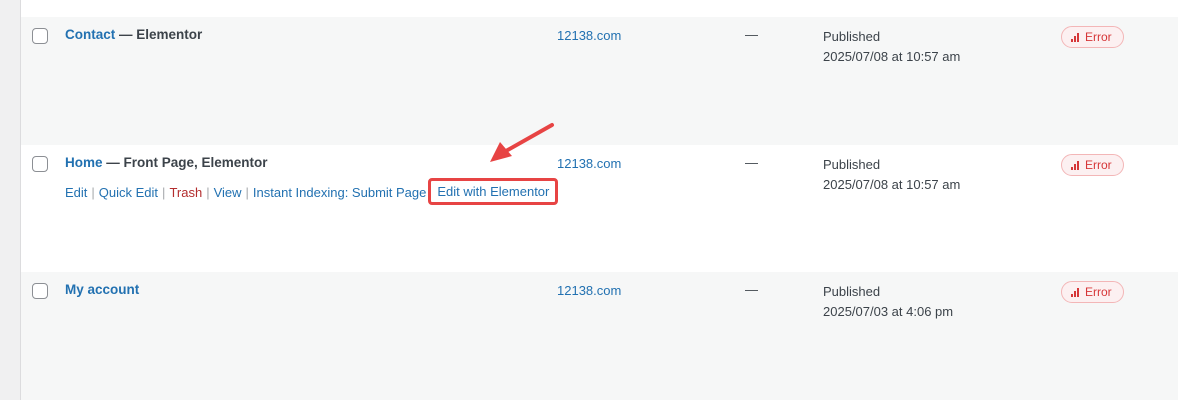 The width and height of the screenshot is (1178, 400). What do you see at coordinates (128, 192) in the screenshot?
I see `quick-edit-link: Quick Edit` at bounding box center [128, 192].